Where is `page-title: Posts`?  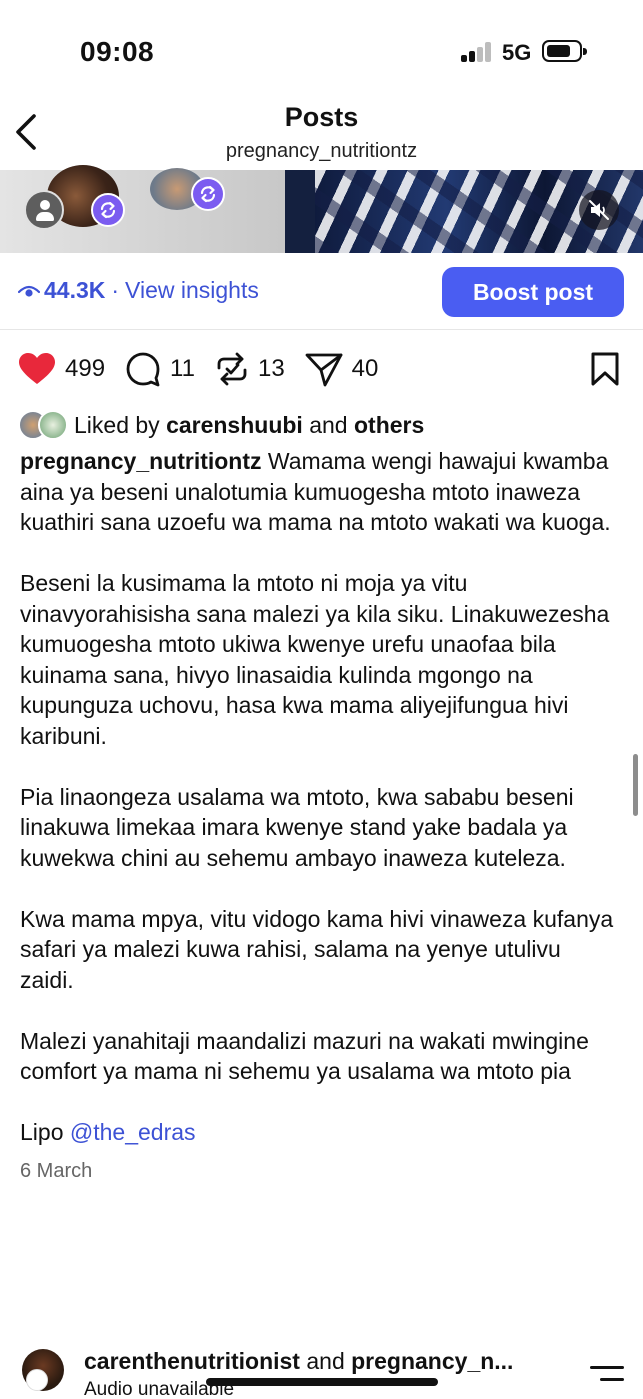
page-title: Posts is located at coordinates (321, 117).